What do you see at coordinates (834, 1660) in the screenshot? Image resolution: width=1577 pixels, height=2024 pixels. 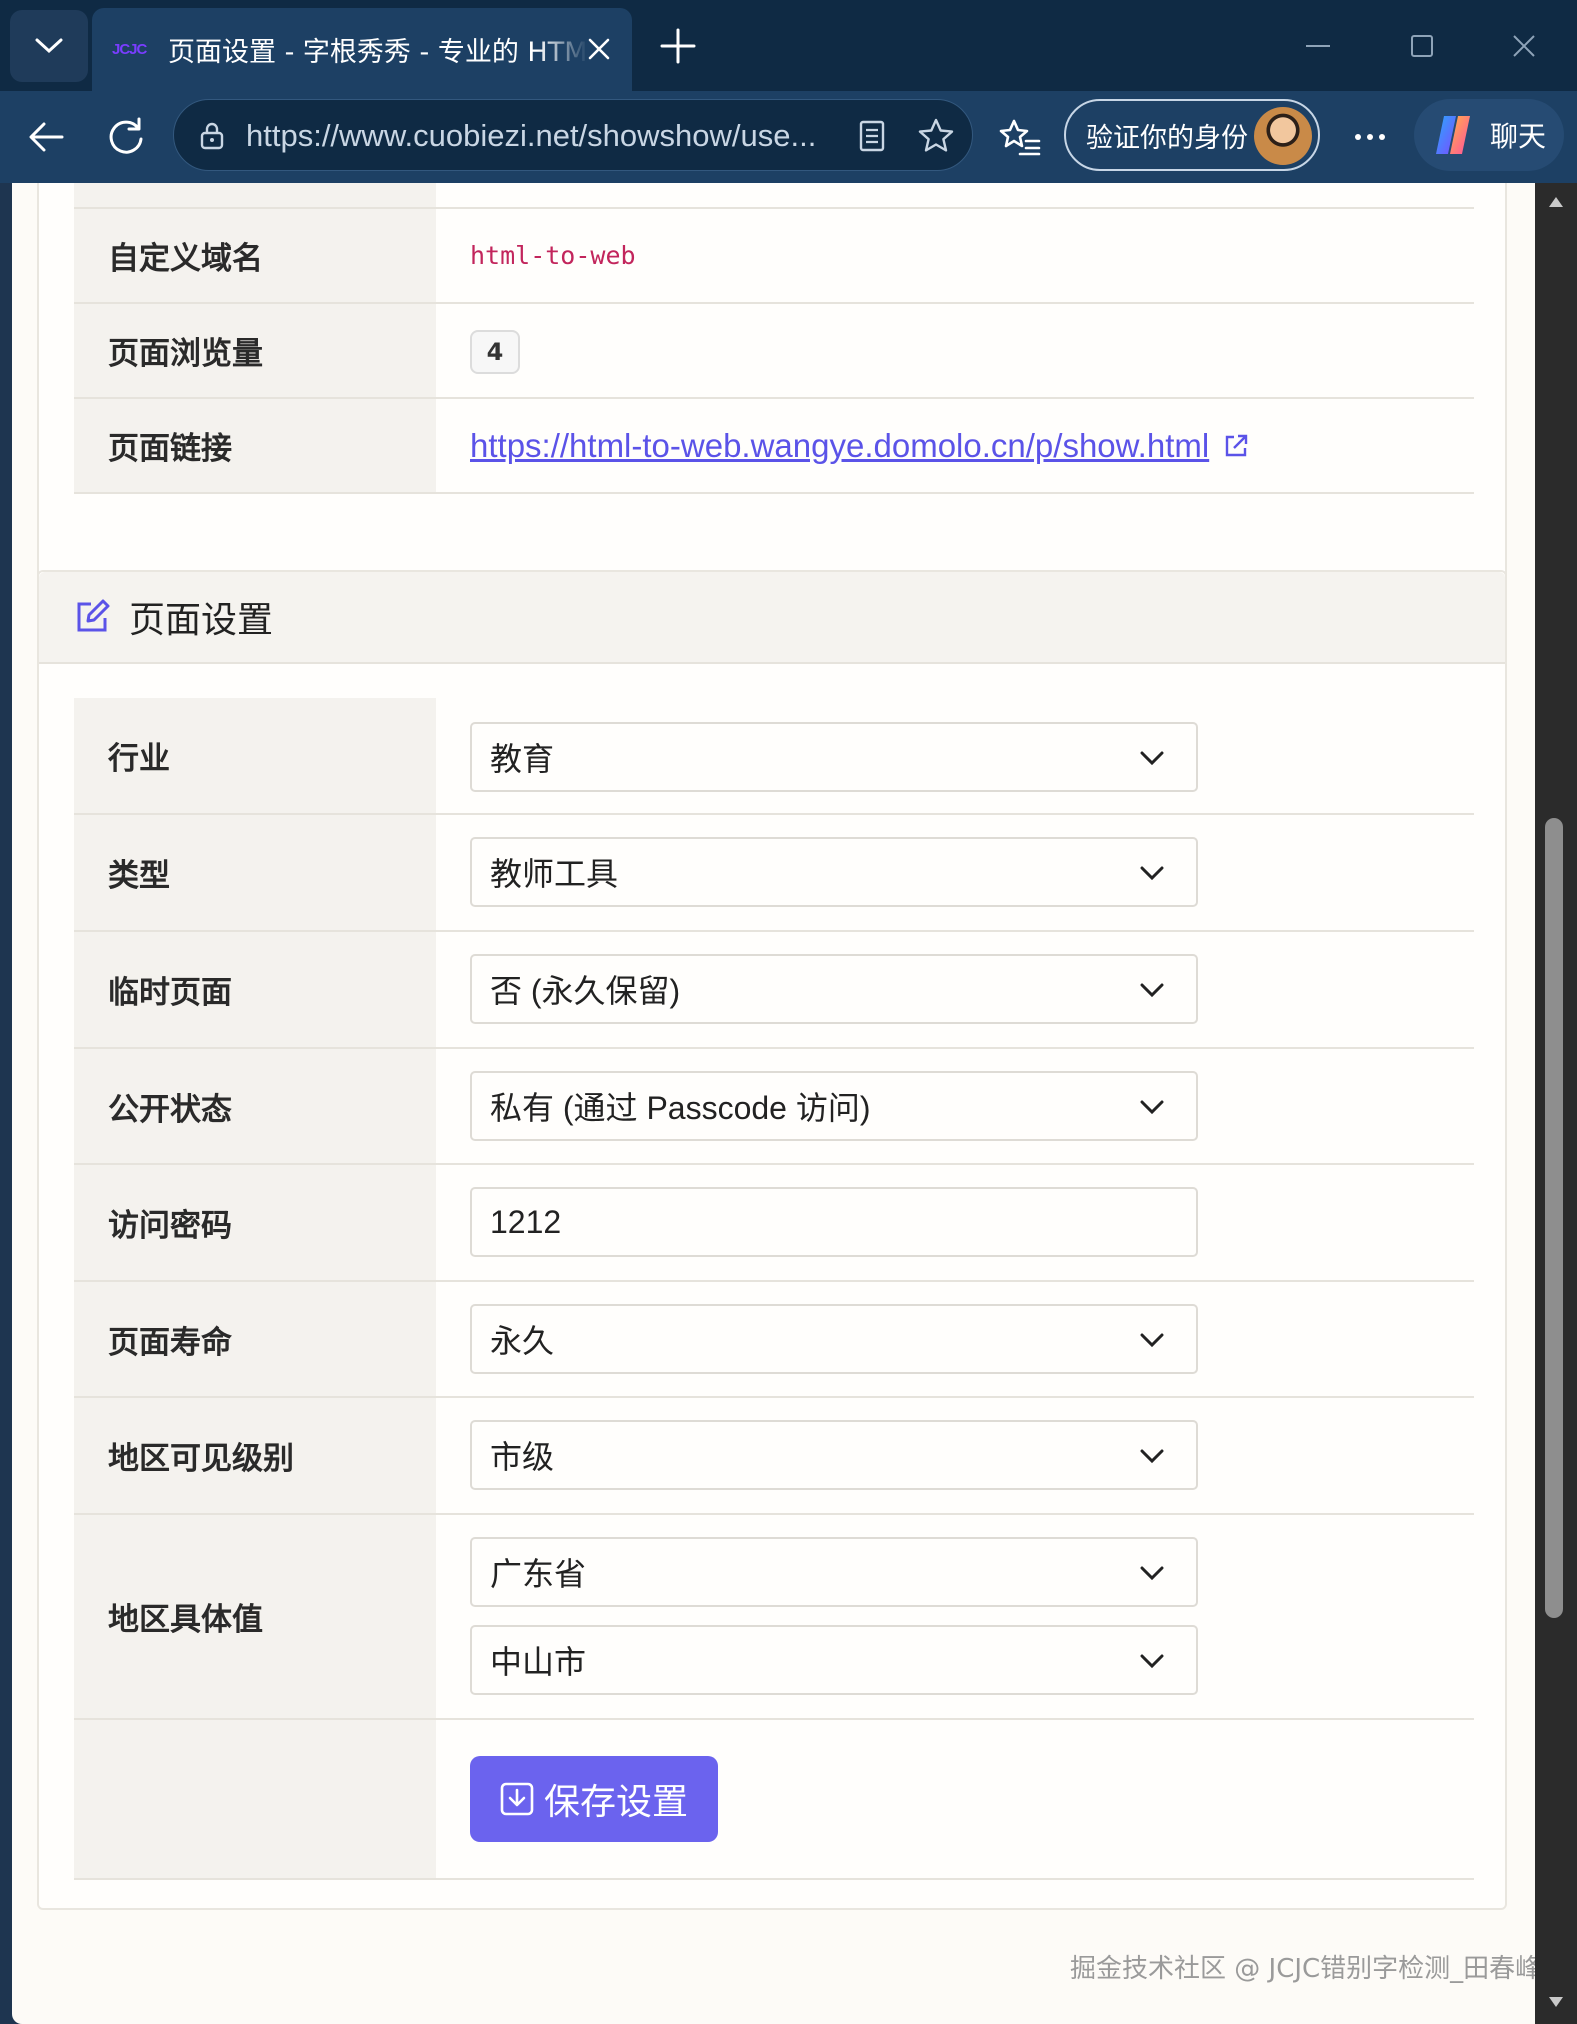 I see `city-select: 中山市` at bounding box center [834, 1660].